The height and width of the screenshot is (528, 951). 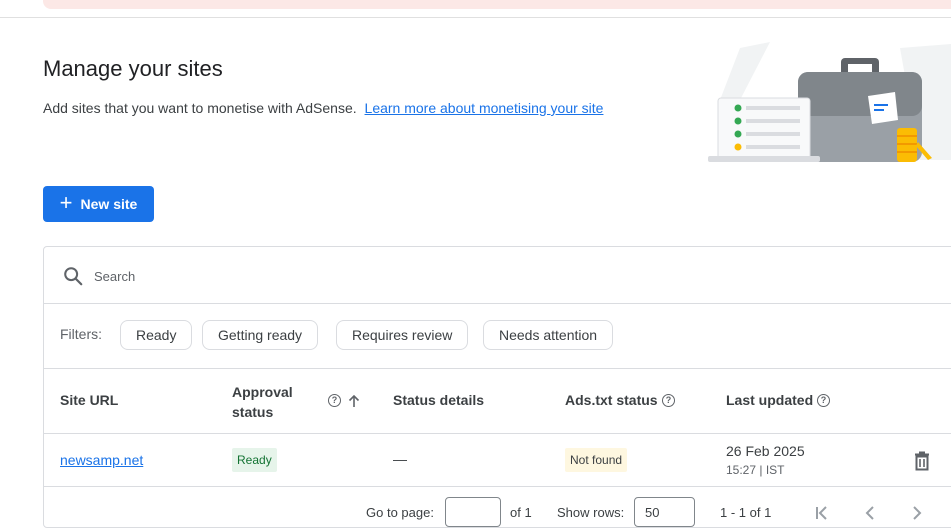 I want to click on new-site-label: New site, so click(x=109, y=204).